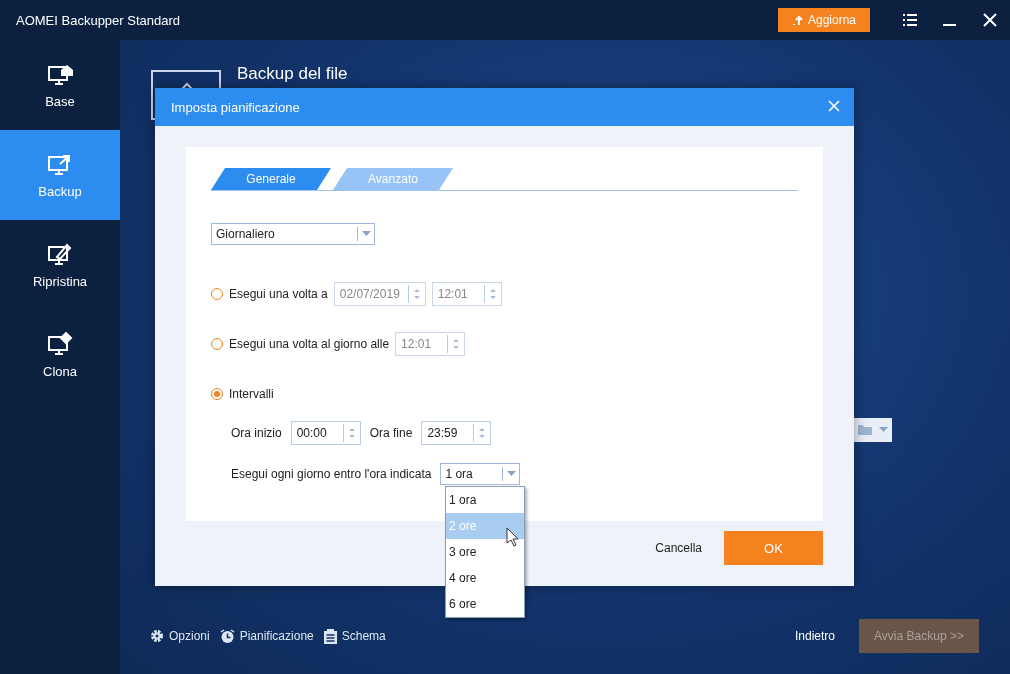  Describe the element at coordinates (60, 85) in the screenshot. I see `sidebar-item: Base` at that location.